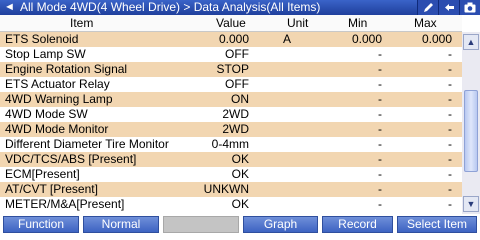 This screenshot has height=240, width=480. Describe the element at coordinates (71, 159) in the screenshot. I see `item-name: VDC/TCS/ABS [Present]` at that location.